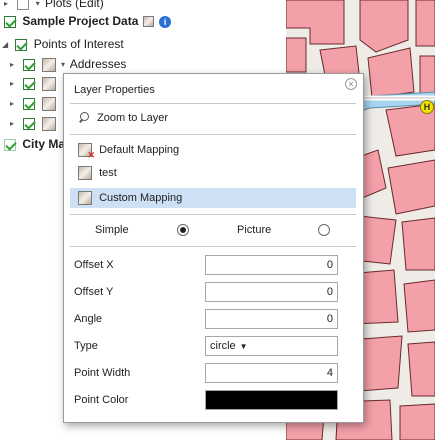  Describe the element at coordinates (88, 319) in the screenshot. I see `angle-label: Angle` at that location.